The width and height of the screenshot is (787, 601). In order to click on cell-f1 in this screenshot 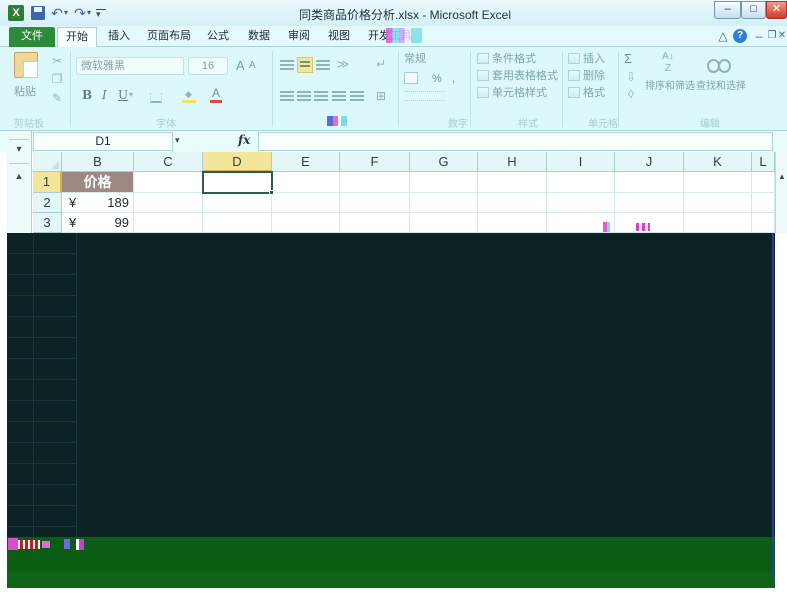, I will do `click(375, 182)`.